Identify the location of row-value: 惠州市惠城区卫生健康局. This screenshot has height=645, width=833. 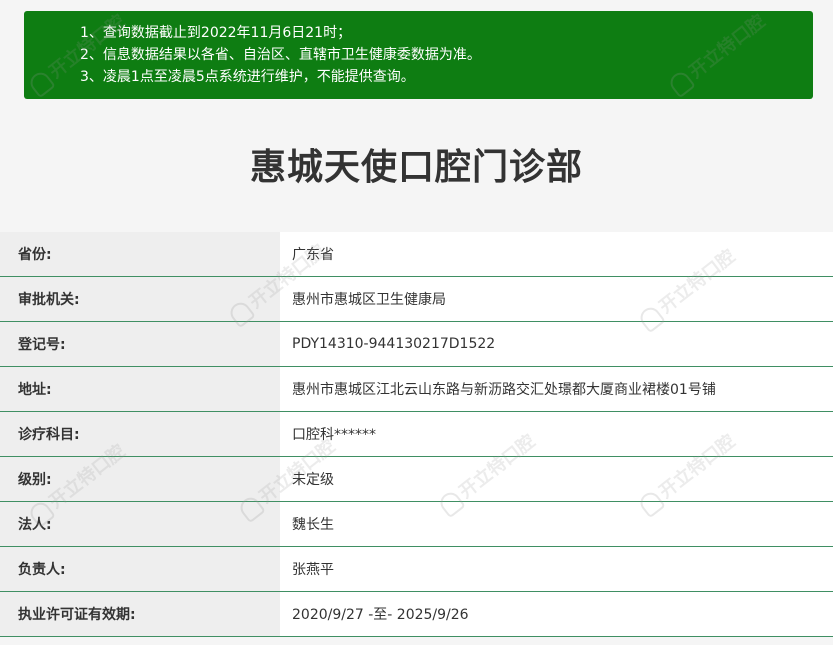
(556, 299).